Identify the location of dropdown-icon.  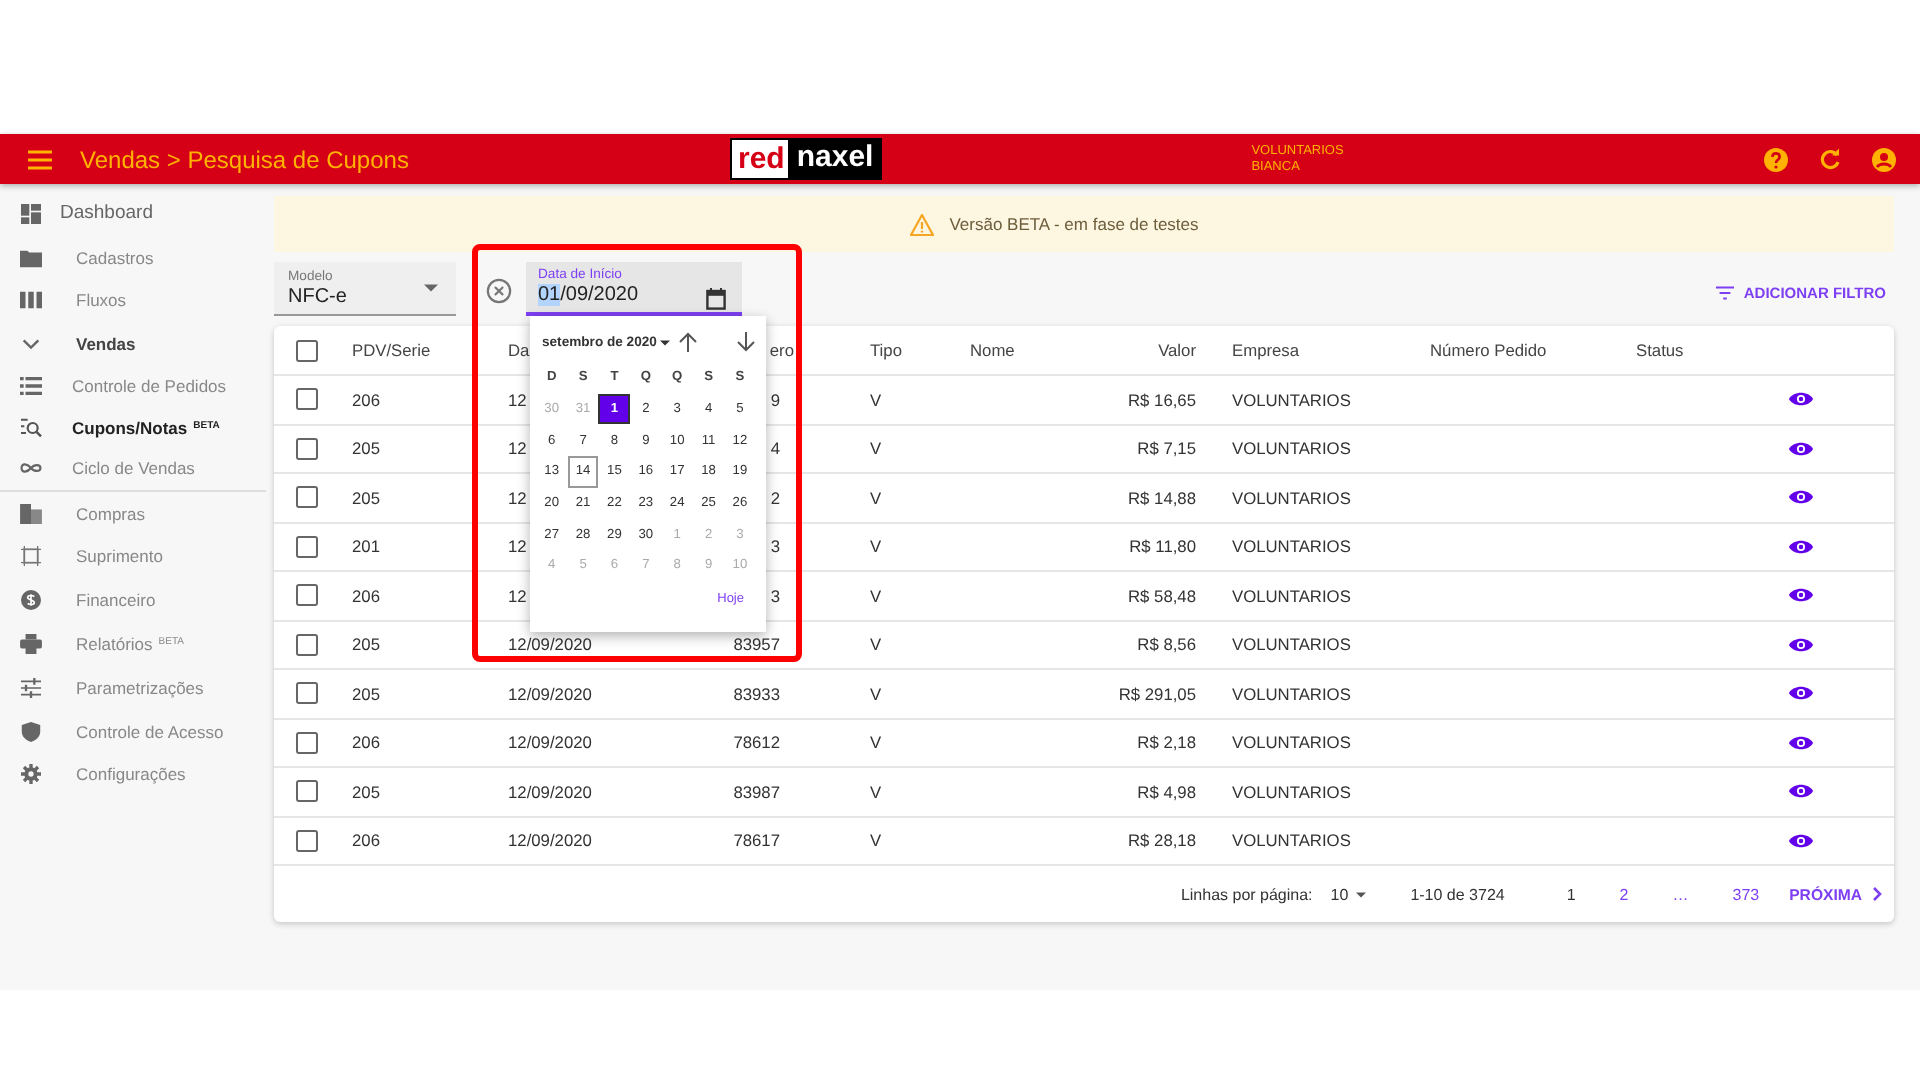
(431, 288).